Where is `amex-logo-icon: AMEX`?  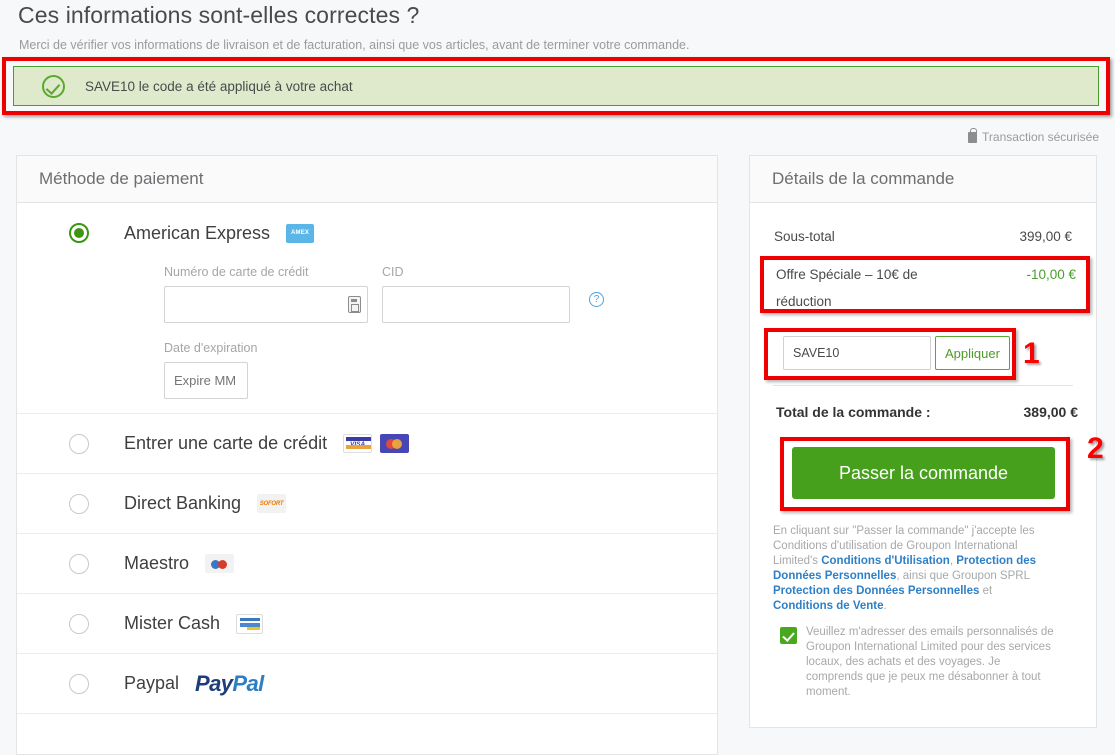 amex-logo-icon: AMEX is located at coordinates (300, 233).